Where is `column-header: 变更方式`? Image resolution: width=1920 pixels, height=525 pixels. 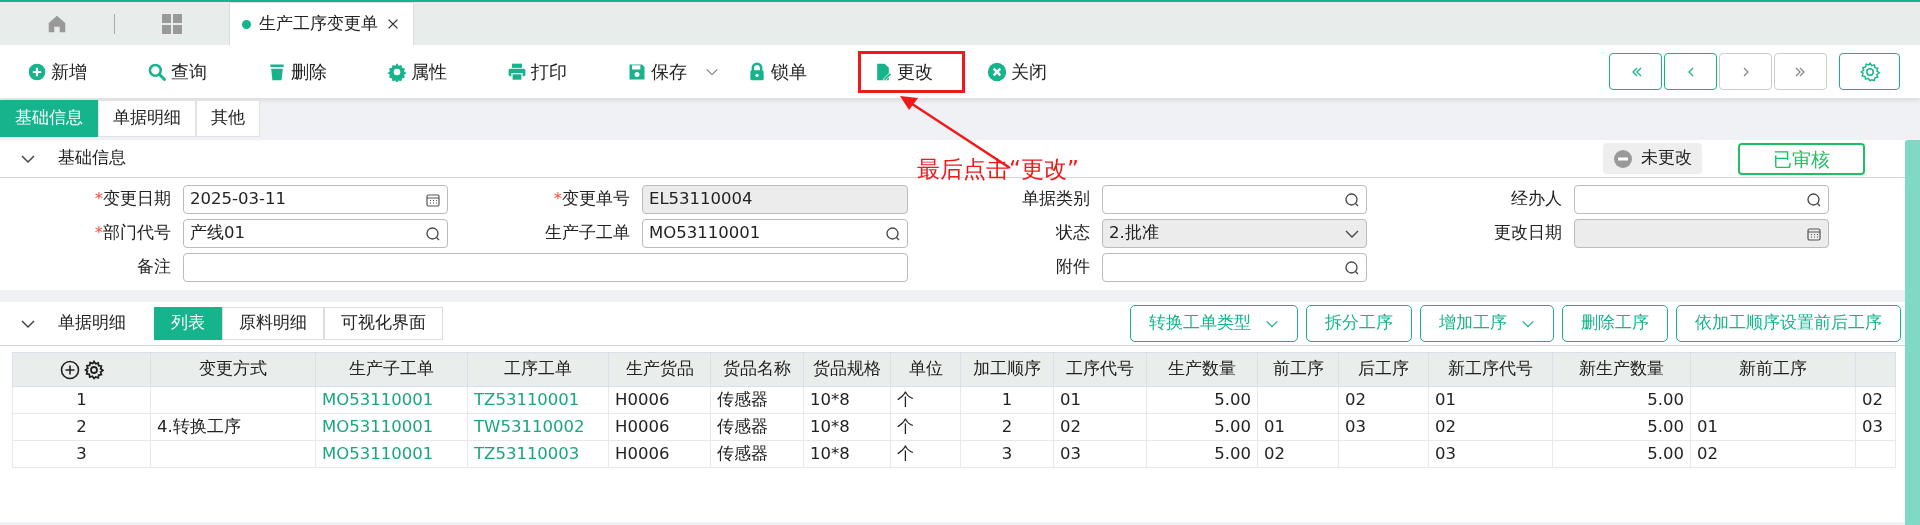 column-header: 变更方式 is located at coordinates (233, 369).